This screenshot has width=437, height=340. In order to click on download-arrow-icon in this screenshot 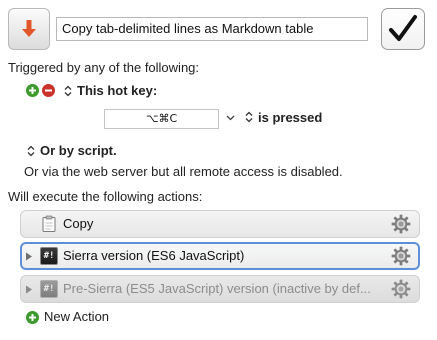, I will do `click(29, 28)`.